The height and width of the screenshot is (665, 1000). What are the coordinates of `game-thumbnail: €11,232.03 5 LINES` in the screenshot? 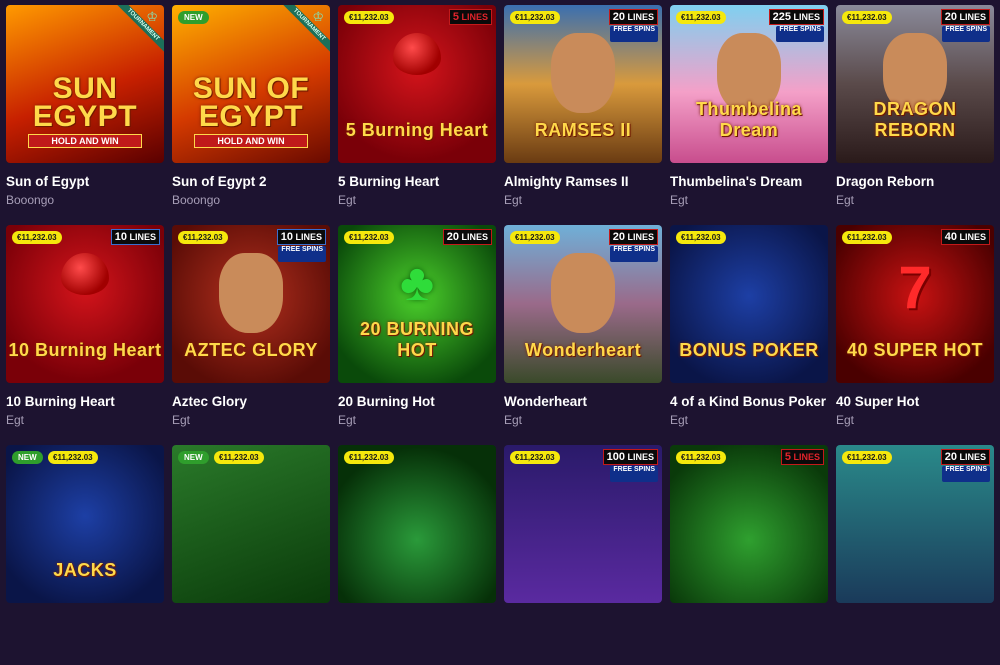 It's located at (749, 524).